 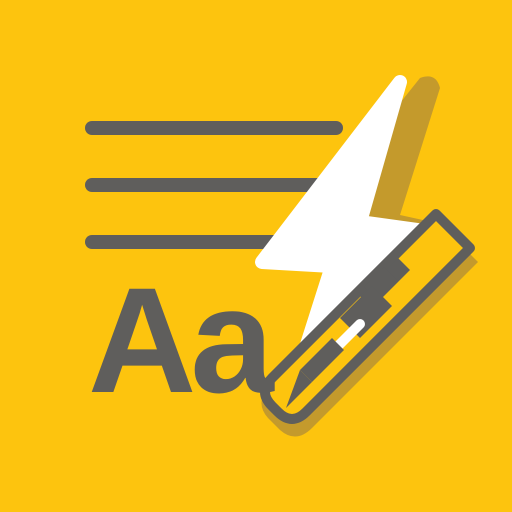 What do you see at coordinates (181, 340) in the screenshot?
I see `logo-letters: Aa` at bounding box center [181, 340].